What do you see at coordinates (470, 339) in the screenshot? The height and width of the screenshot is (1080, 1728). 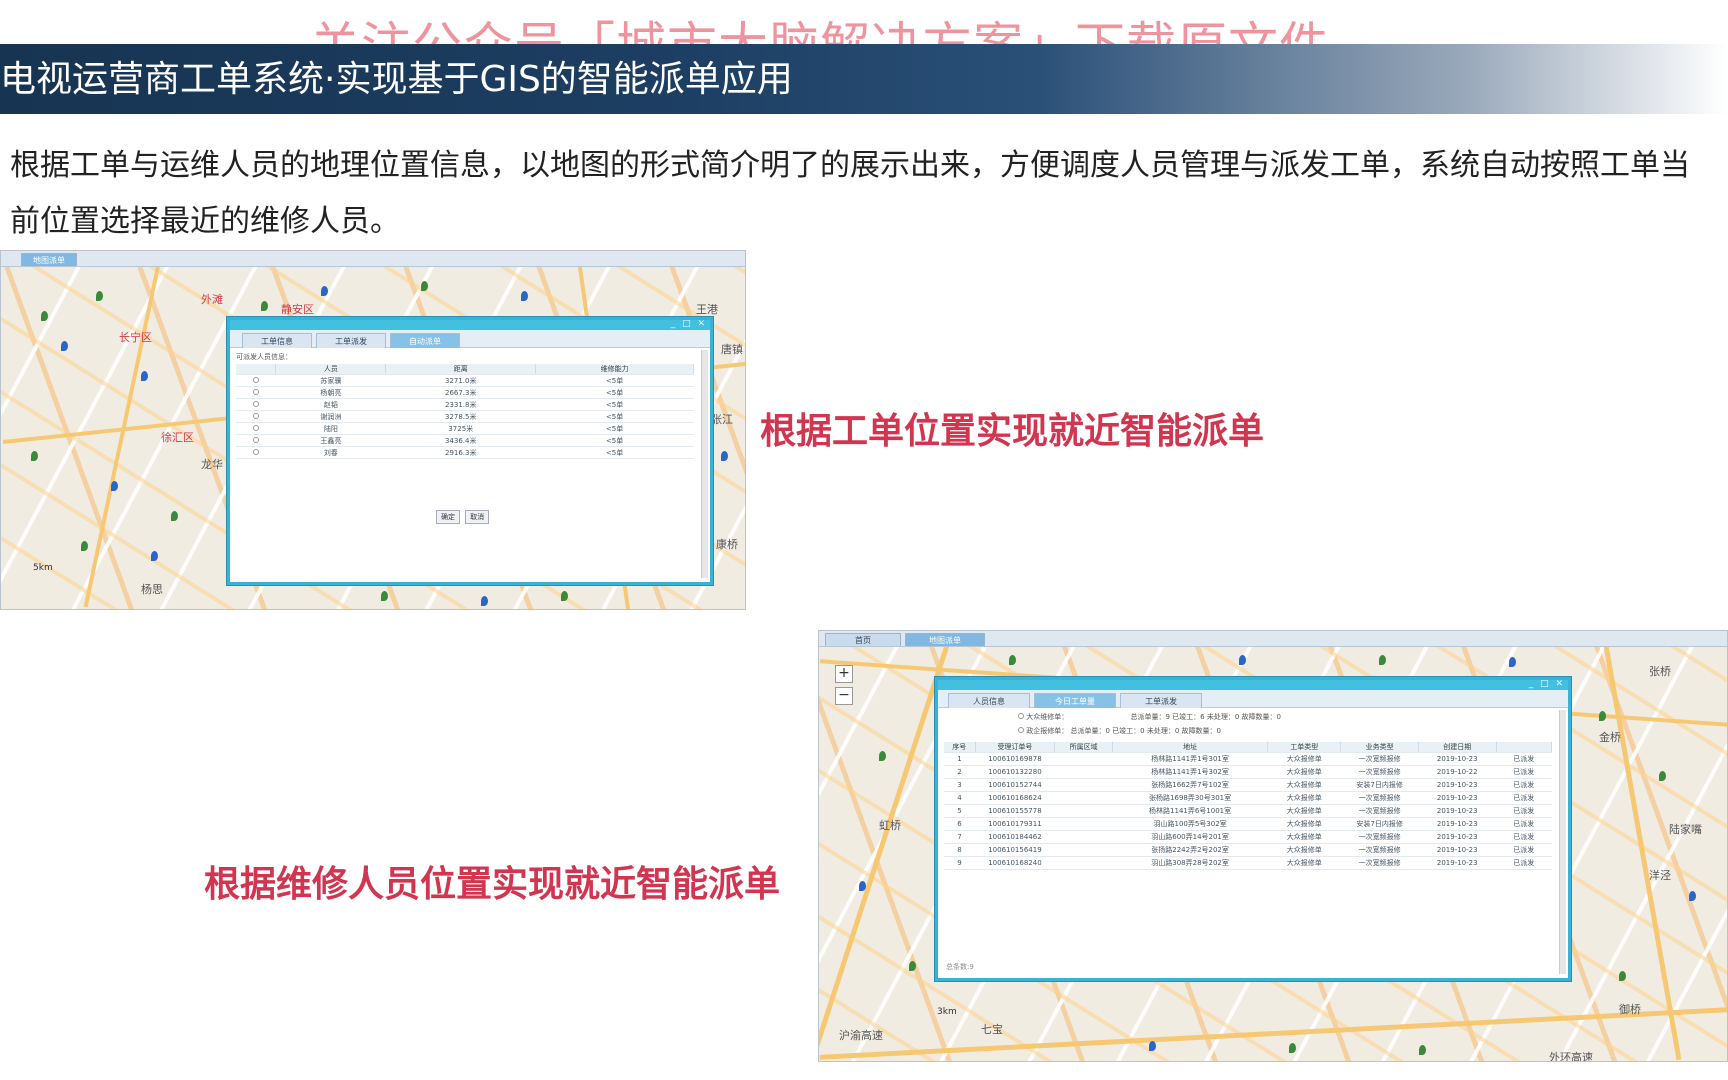 I see `window-tabbar: 工单信息 工单派发 自动派单` at bounding box center [470, 339].